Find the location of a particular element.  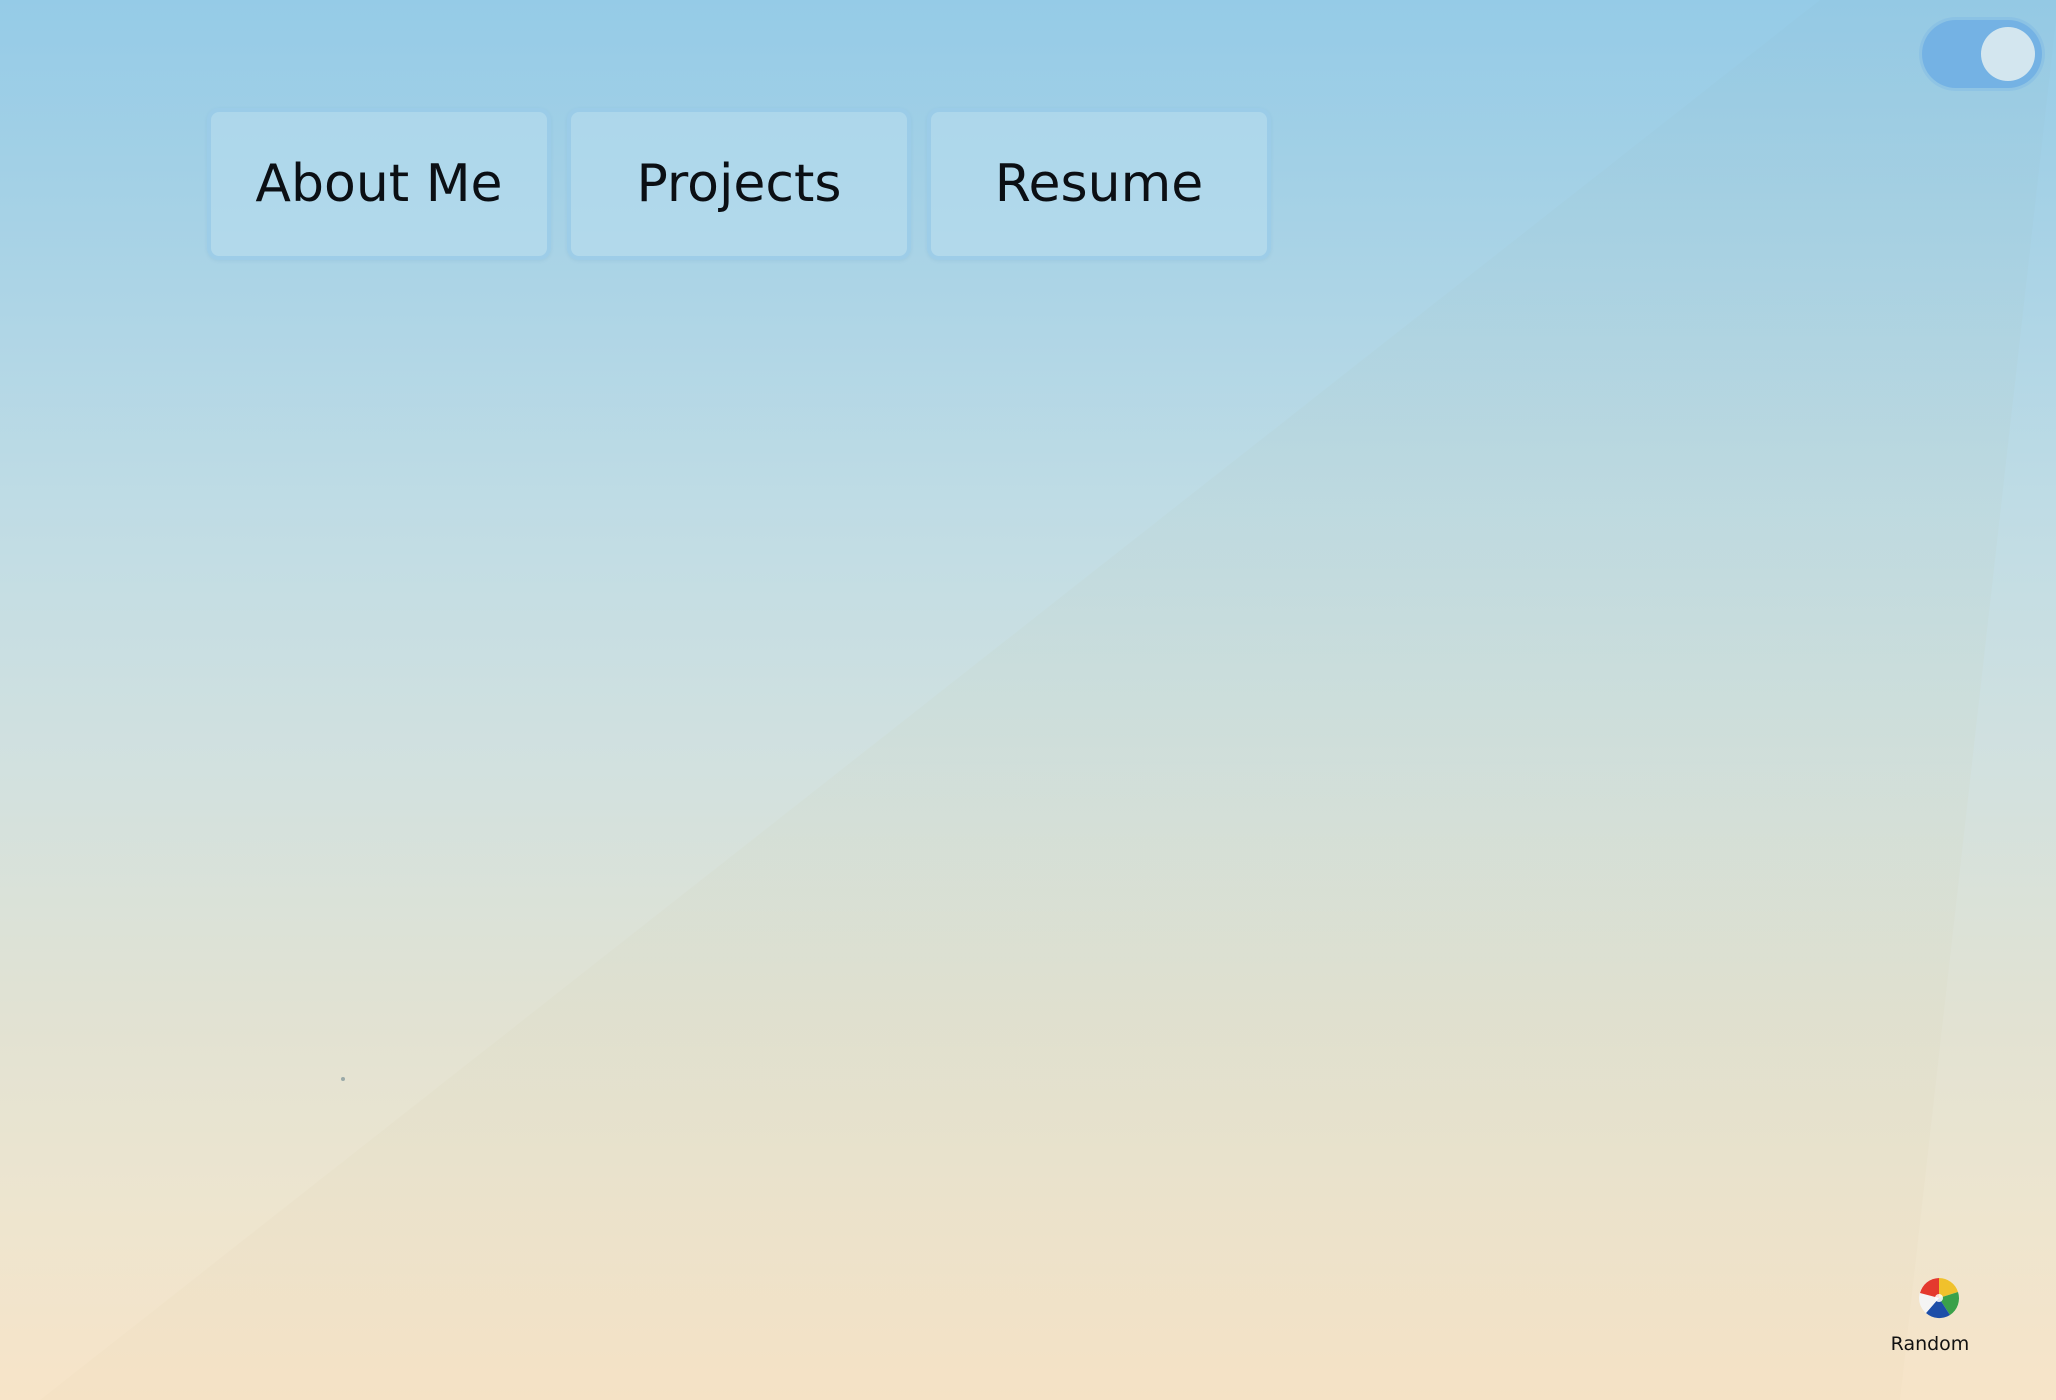

resume-label: Resume is located at coordinates (1099, 184).